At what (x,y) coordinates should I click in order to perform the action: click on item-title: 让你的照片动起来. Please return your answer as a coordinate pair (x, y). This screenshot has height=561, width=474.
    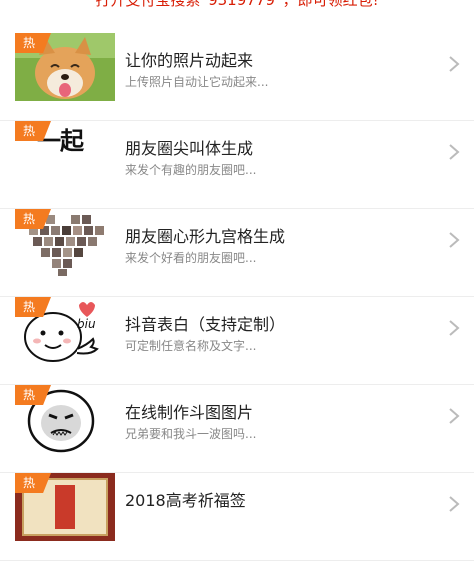
    Looking at the image, I should click on (189, 60).